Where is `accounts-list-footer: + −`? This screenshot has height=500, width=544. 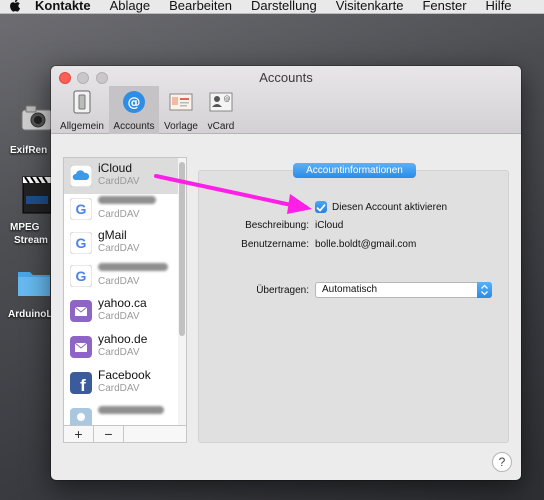
accounts-list-footer: + − is located at coordinates (125, 434).